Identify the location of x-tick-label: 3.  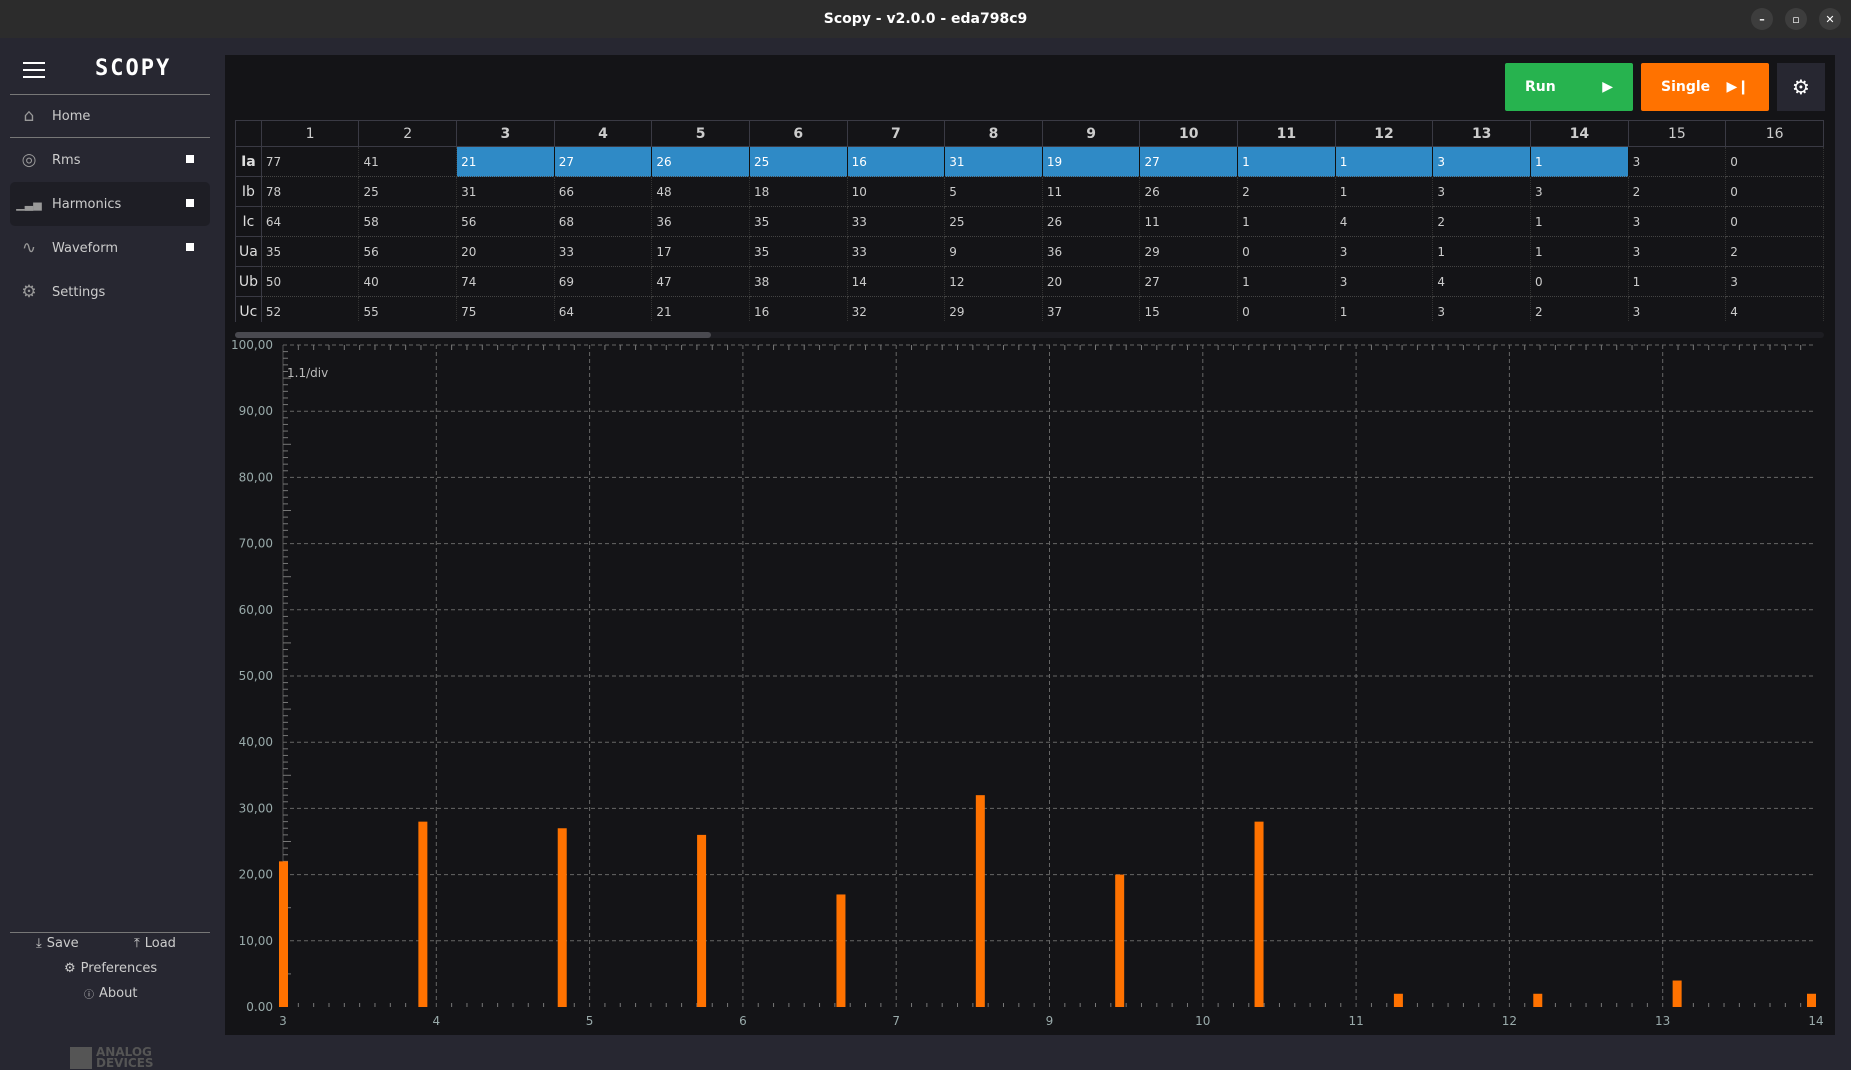
(283, 1021).